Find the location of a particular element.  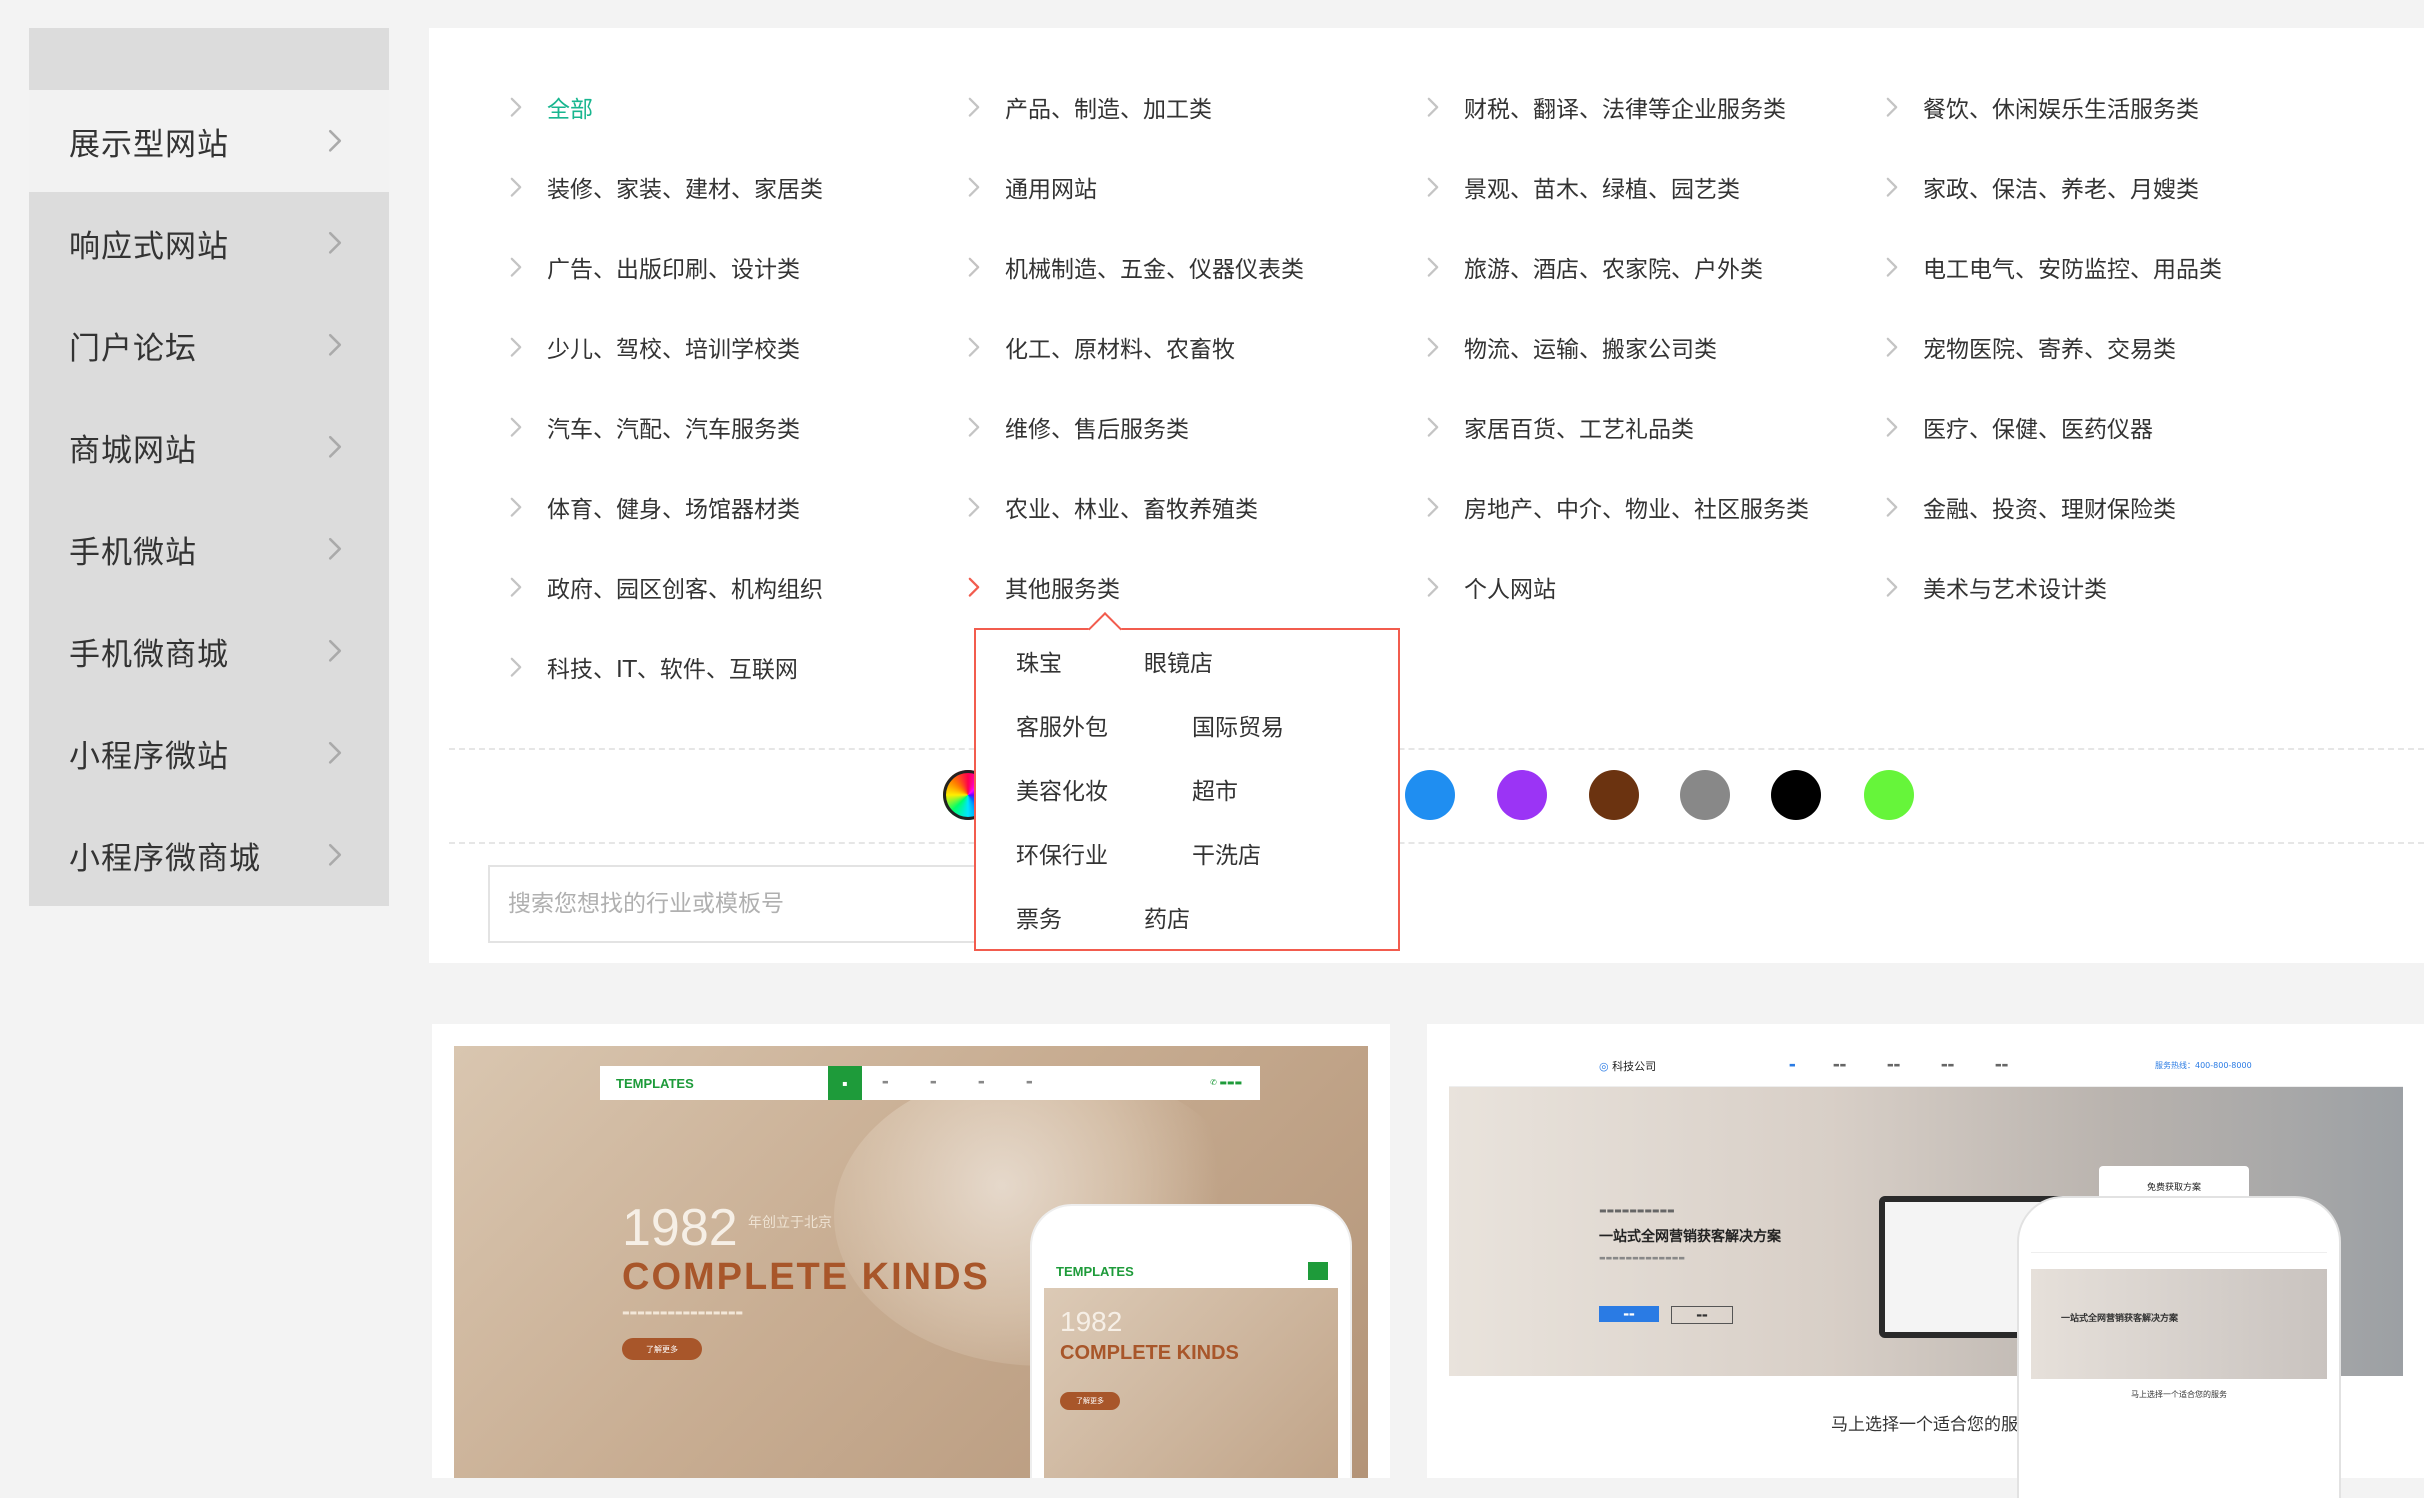

category-item: 科技、IT、软件、互联网 is located at coordinates (653, 667).